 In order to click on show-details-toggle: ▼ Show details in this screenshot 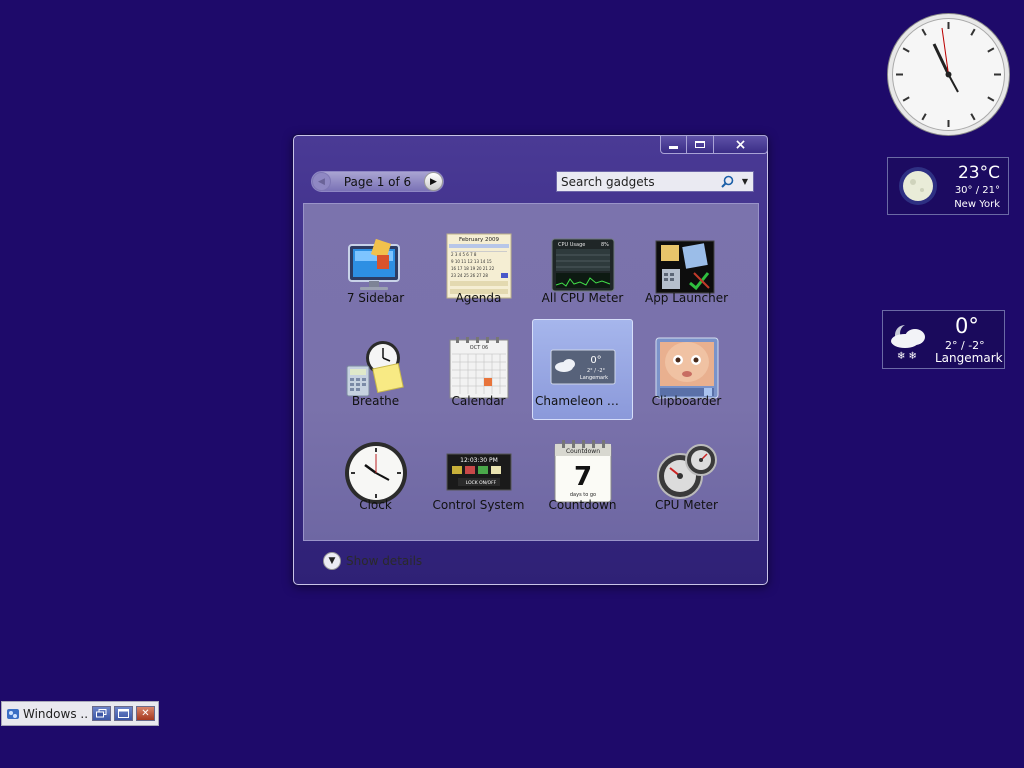, I will do `click(372, 561)`.